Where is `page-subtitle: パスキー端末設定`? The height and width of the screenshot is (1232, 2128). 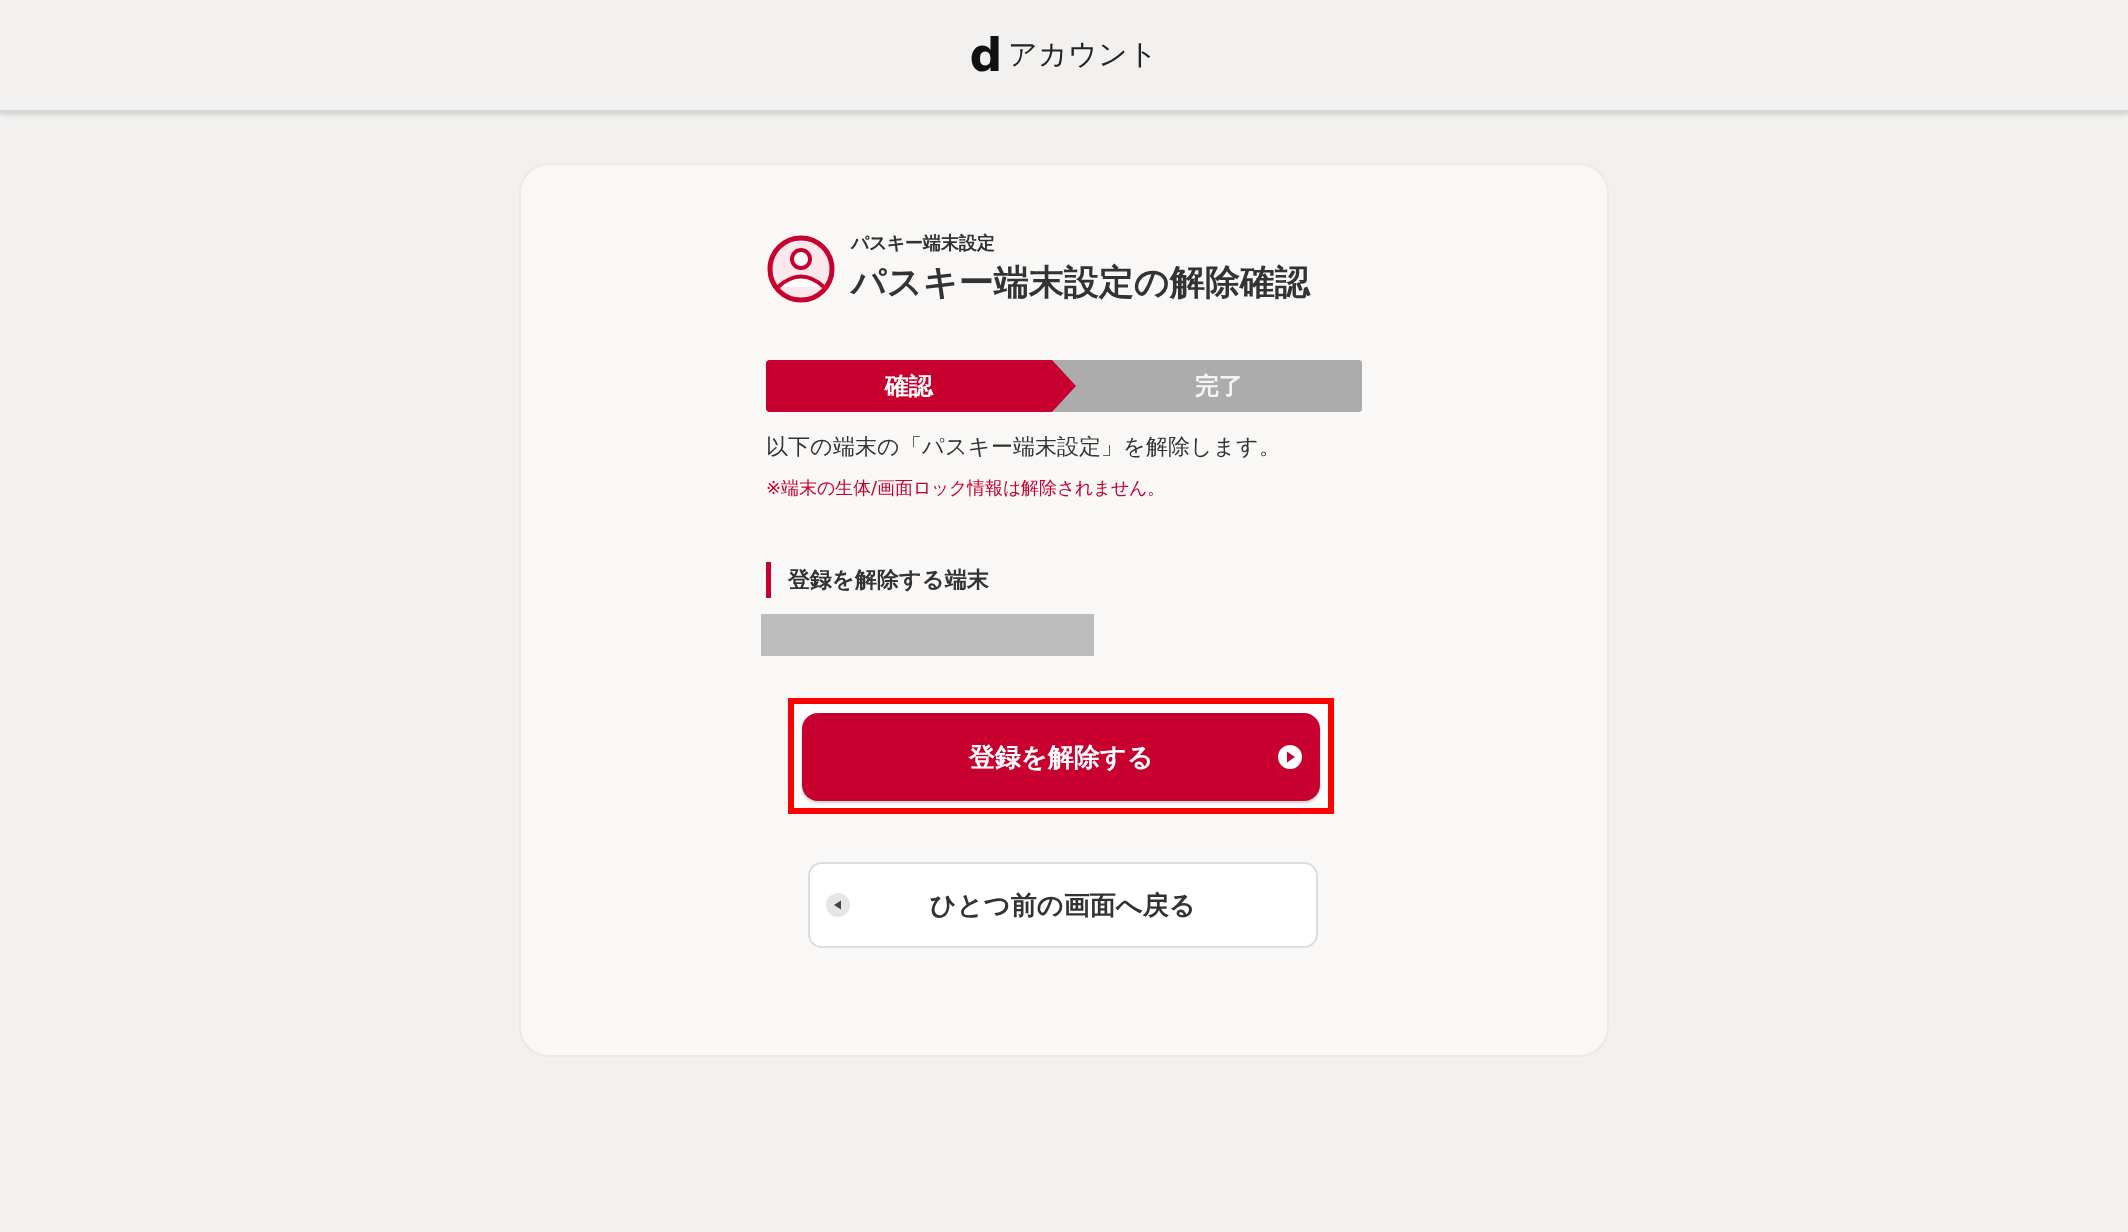
page-subtitle: パスキー端末設定 is located at coordinates (923, 243).